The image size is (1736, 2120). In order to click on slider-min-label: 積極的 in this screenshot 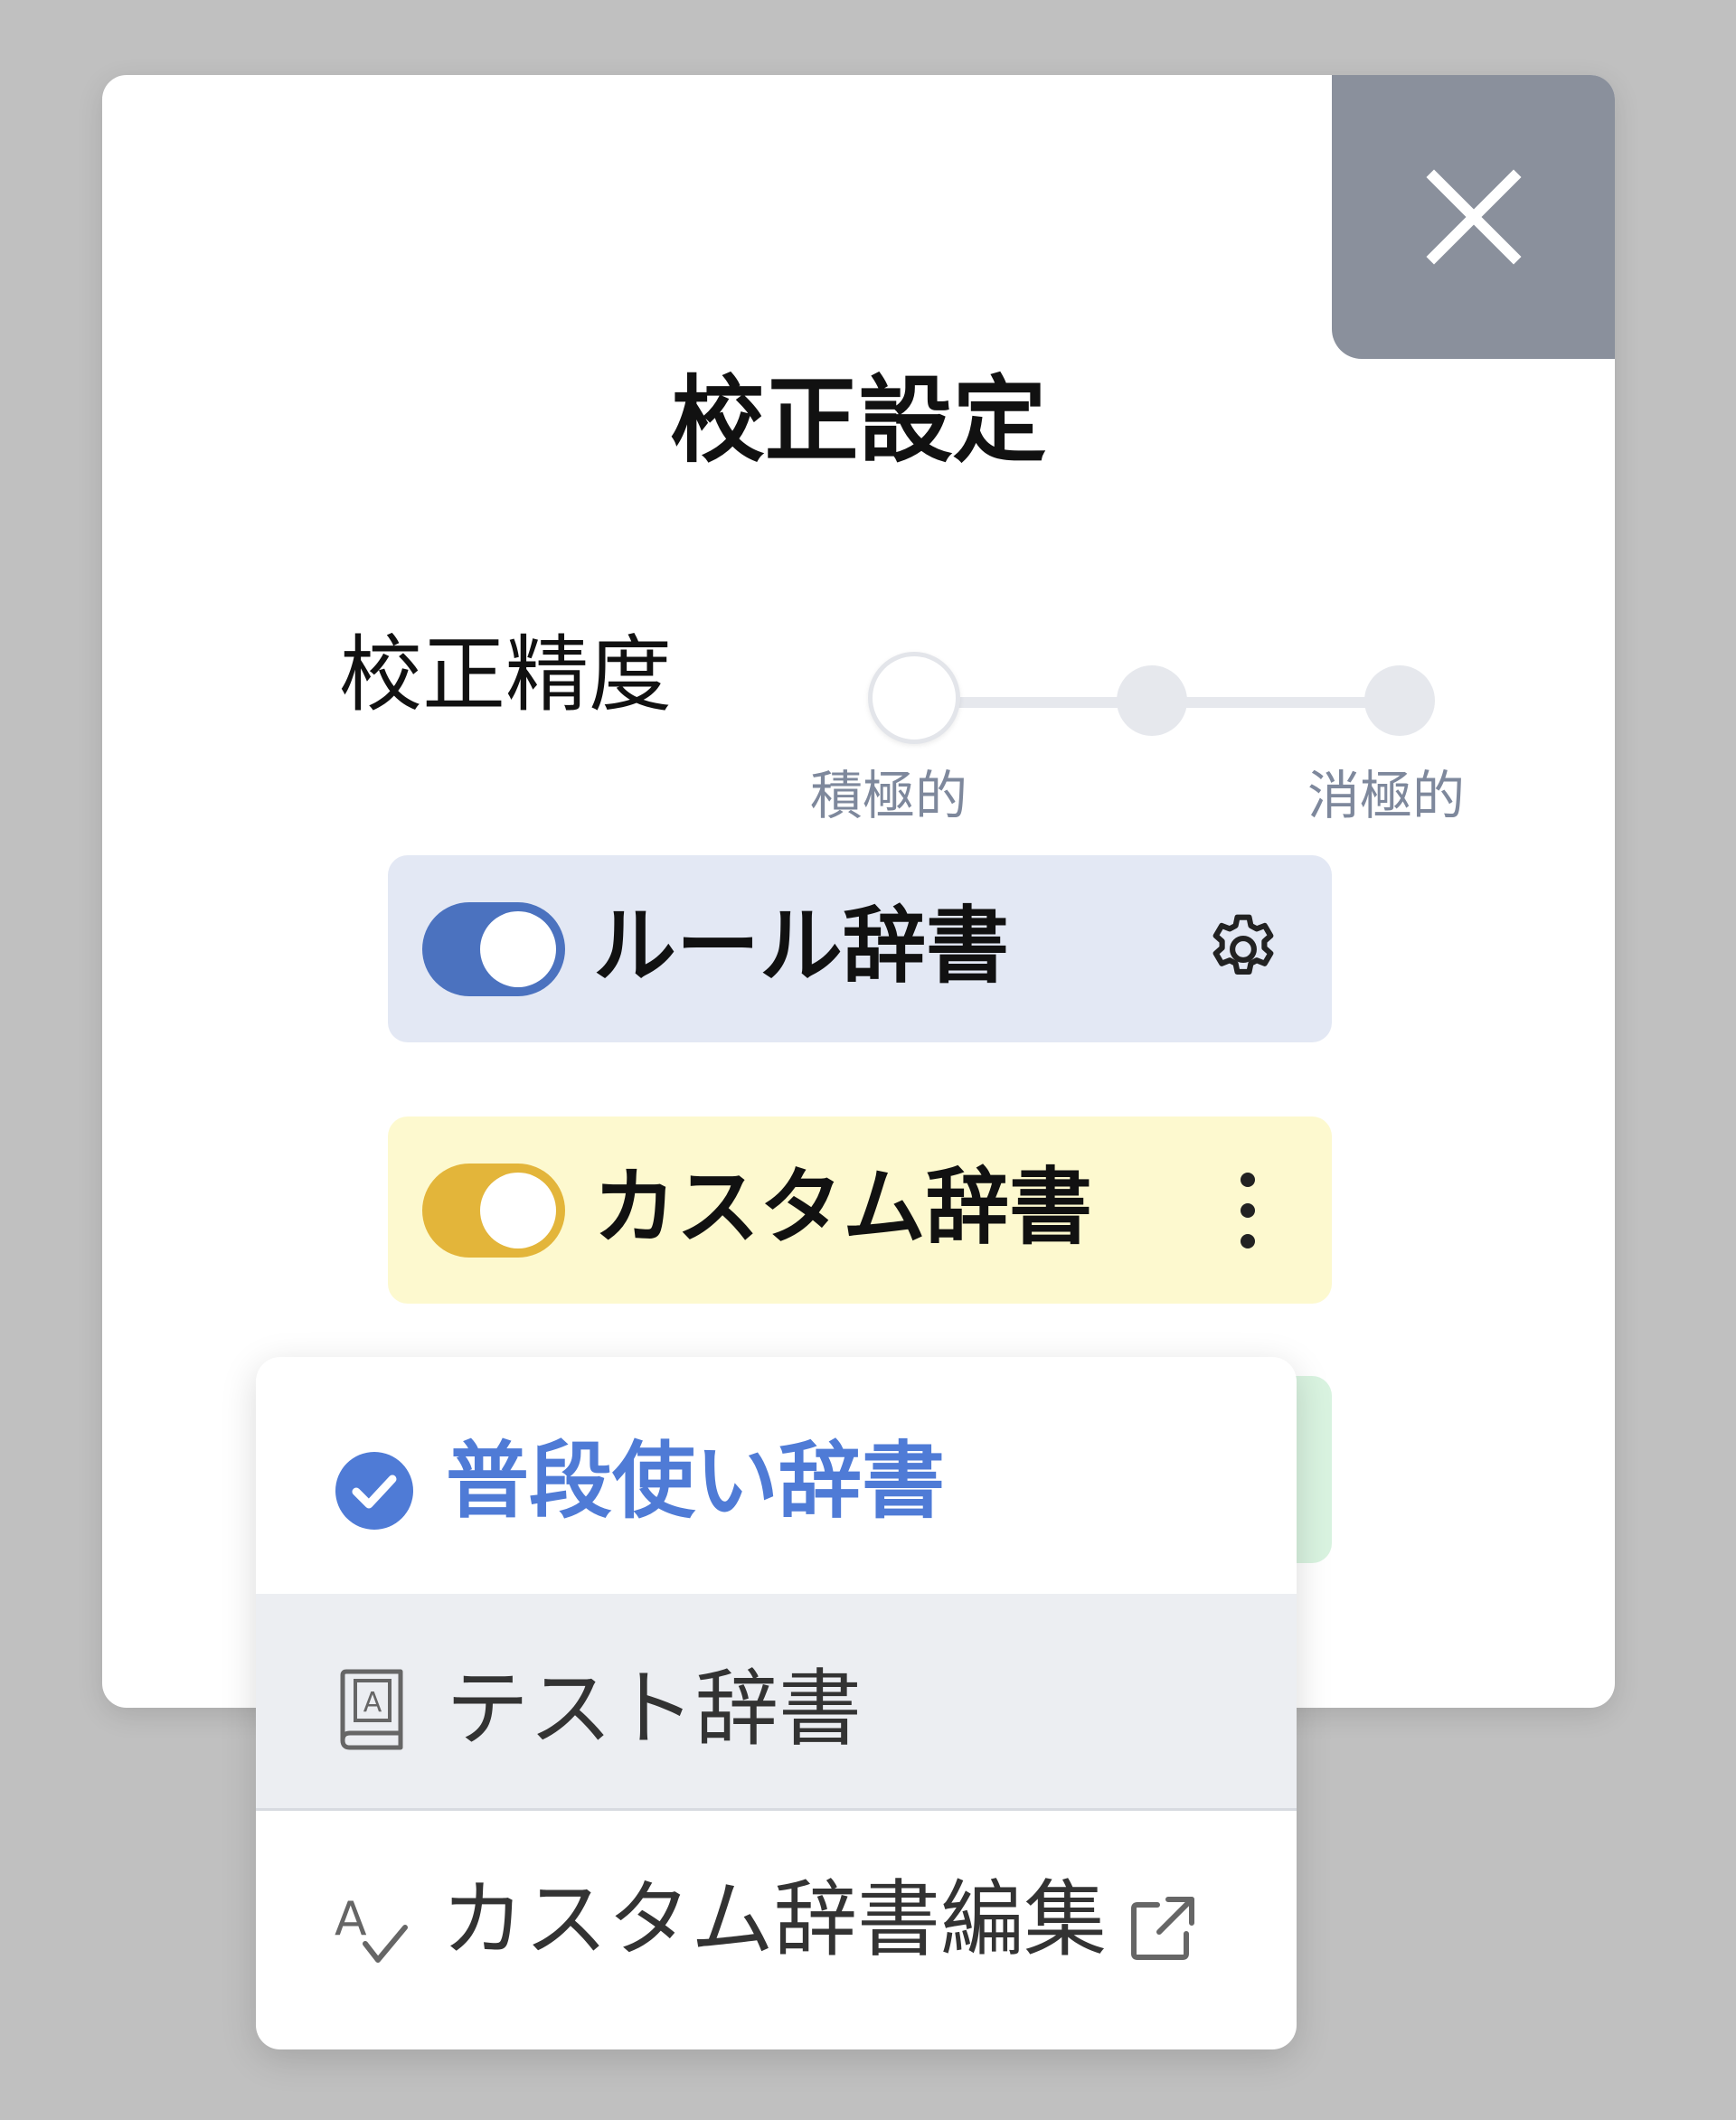, I will do `click(889, 796)`.